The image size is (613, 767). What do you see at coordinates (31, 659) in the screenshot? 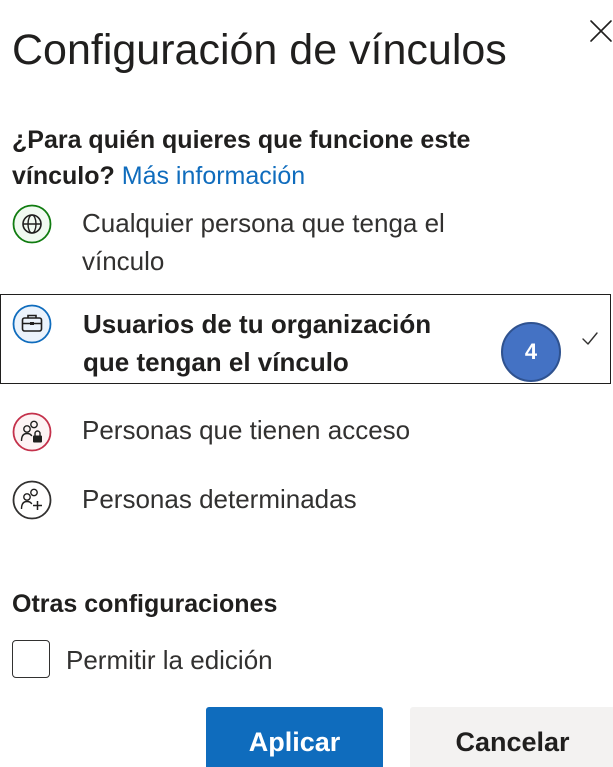
I see `allow-edit-checkbox` at bounding box center [31, 659].